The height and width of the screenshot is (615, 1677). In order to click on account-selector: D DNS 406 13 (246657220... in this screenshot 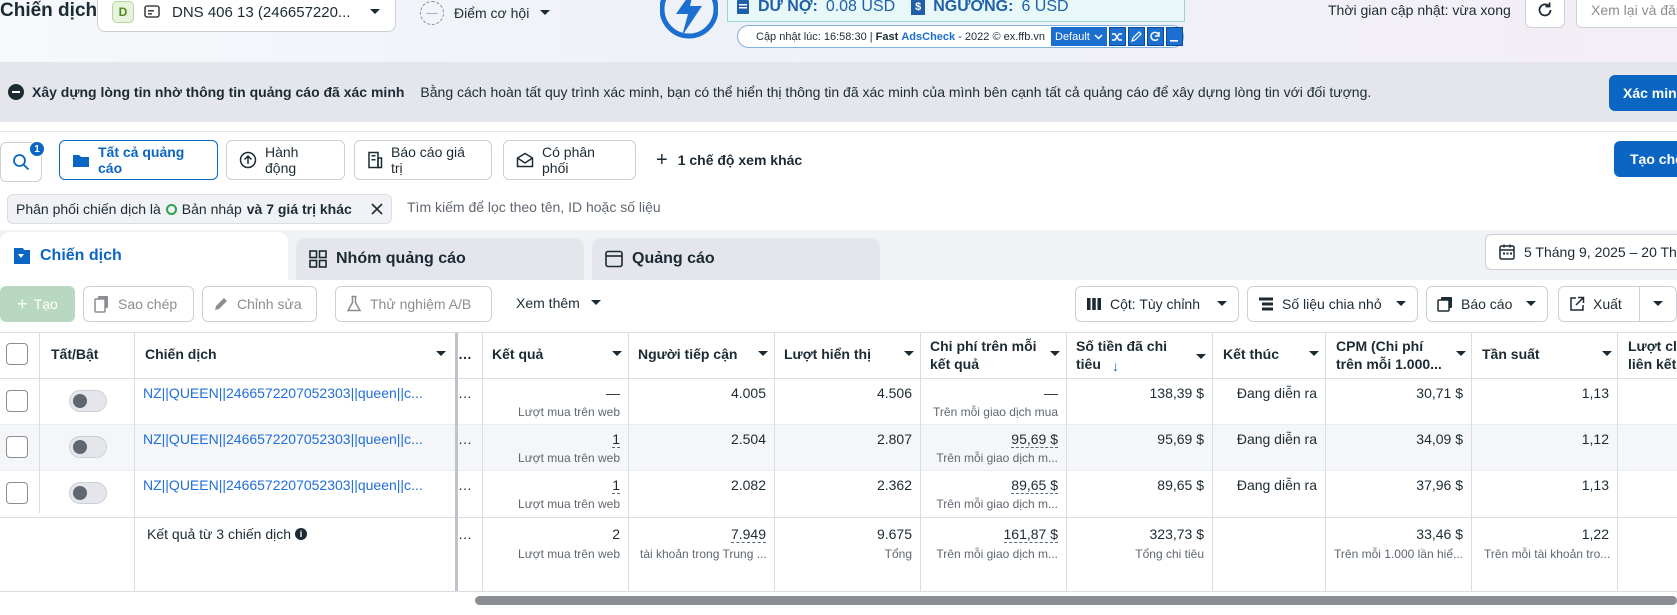, I will do `click(246, 16)`.